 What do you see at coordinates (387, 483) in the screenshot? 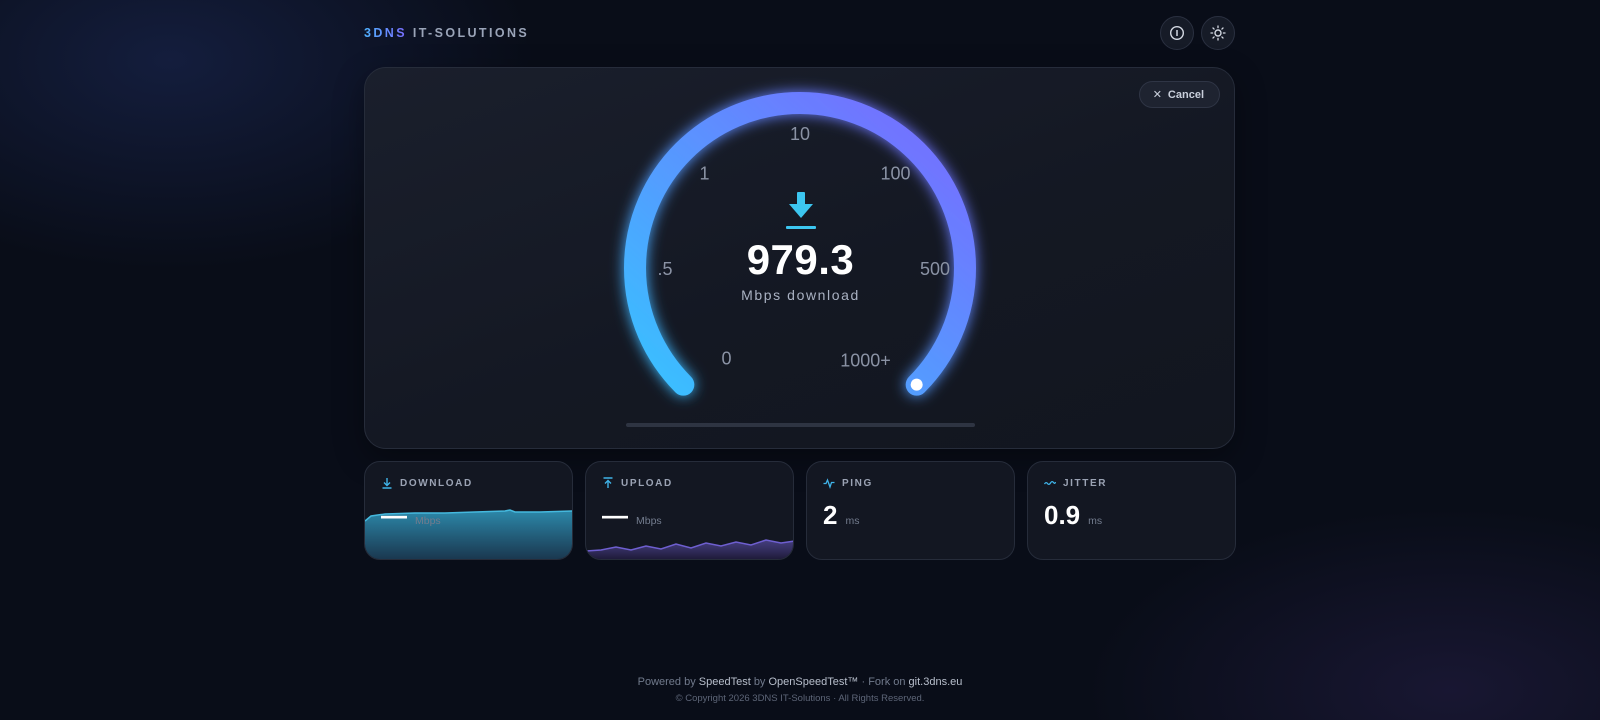
I see `download-icon` at bounding box center [387, 483].